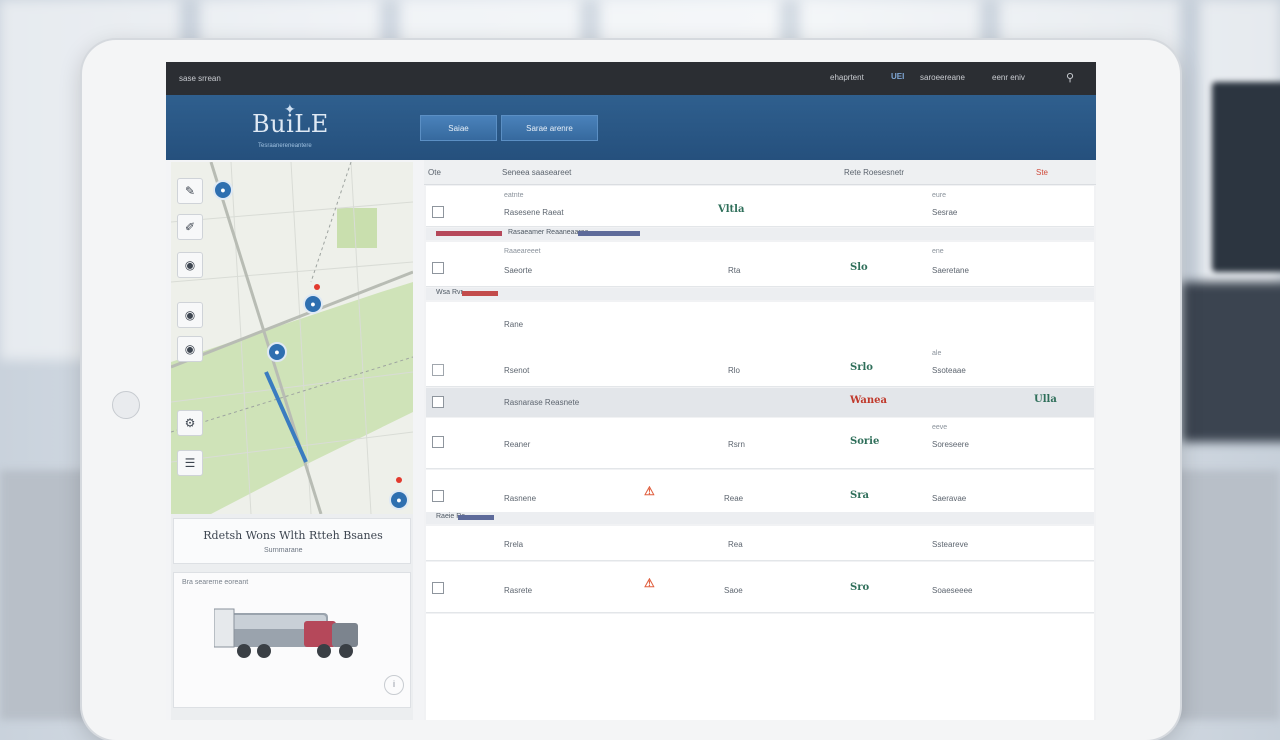 This screenshot has width=1280, height=740. Describe the element at coordinates (945, 212) in the screenshot. I see `row-right: Sesrae` at that location.